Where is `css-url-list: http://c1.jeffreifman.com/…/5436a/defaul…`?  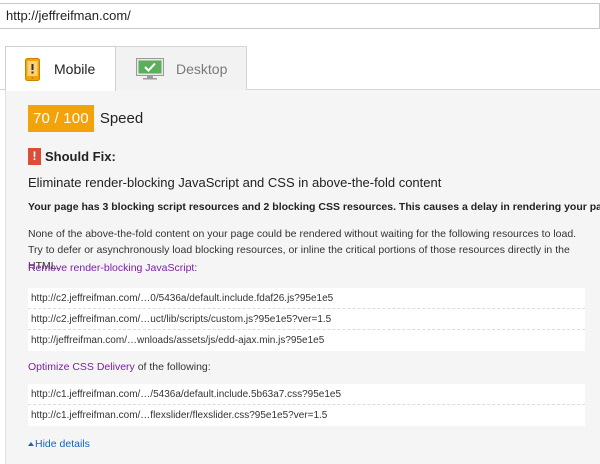
css-url-list: http://c1.jeffreifman.com/…/5436a/defaul… is located at coordinates (306, 405).